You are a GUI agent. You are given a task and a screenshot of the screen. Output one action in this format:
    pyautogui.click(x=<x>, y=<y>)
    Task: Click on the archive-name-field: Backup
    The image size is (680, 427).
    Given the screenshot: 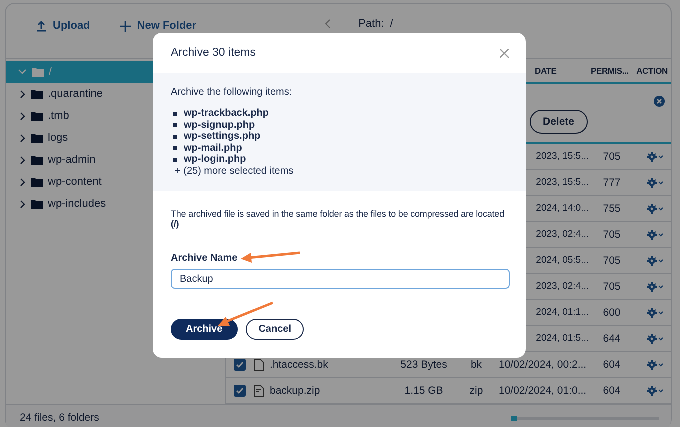 What is the action you would take?
    pyautogui.click(x=340, y=279)
    